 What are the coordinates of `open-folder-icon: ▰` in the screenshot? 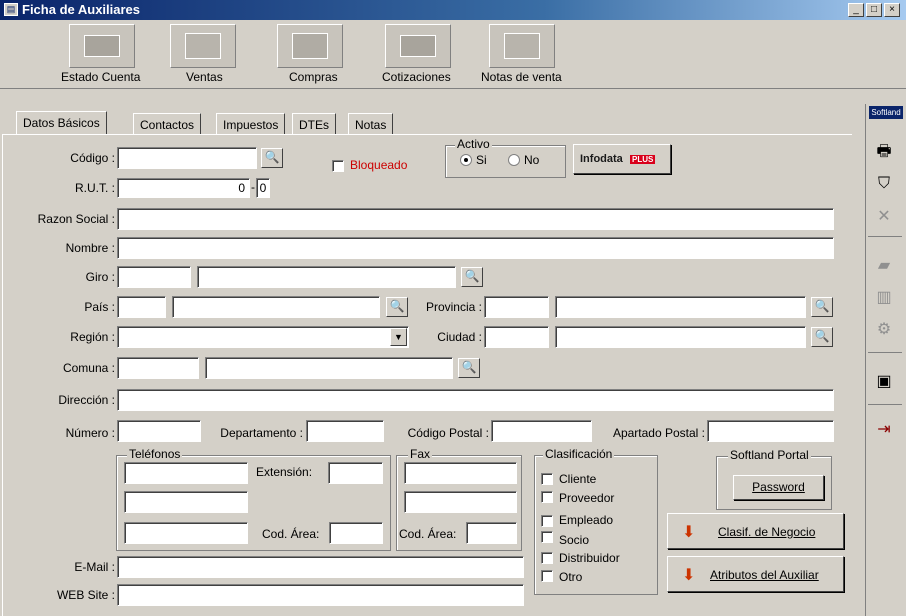 It's located at (884, 266).